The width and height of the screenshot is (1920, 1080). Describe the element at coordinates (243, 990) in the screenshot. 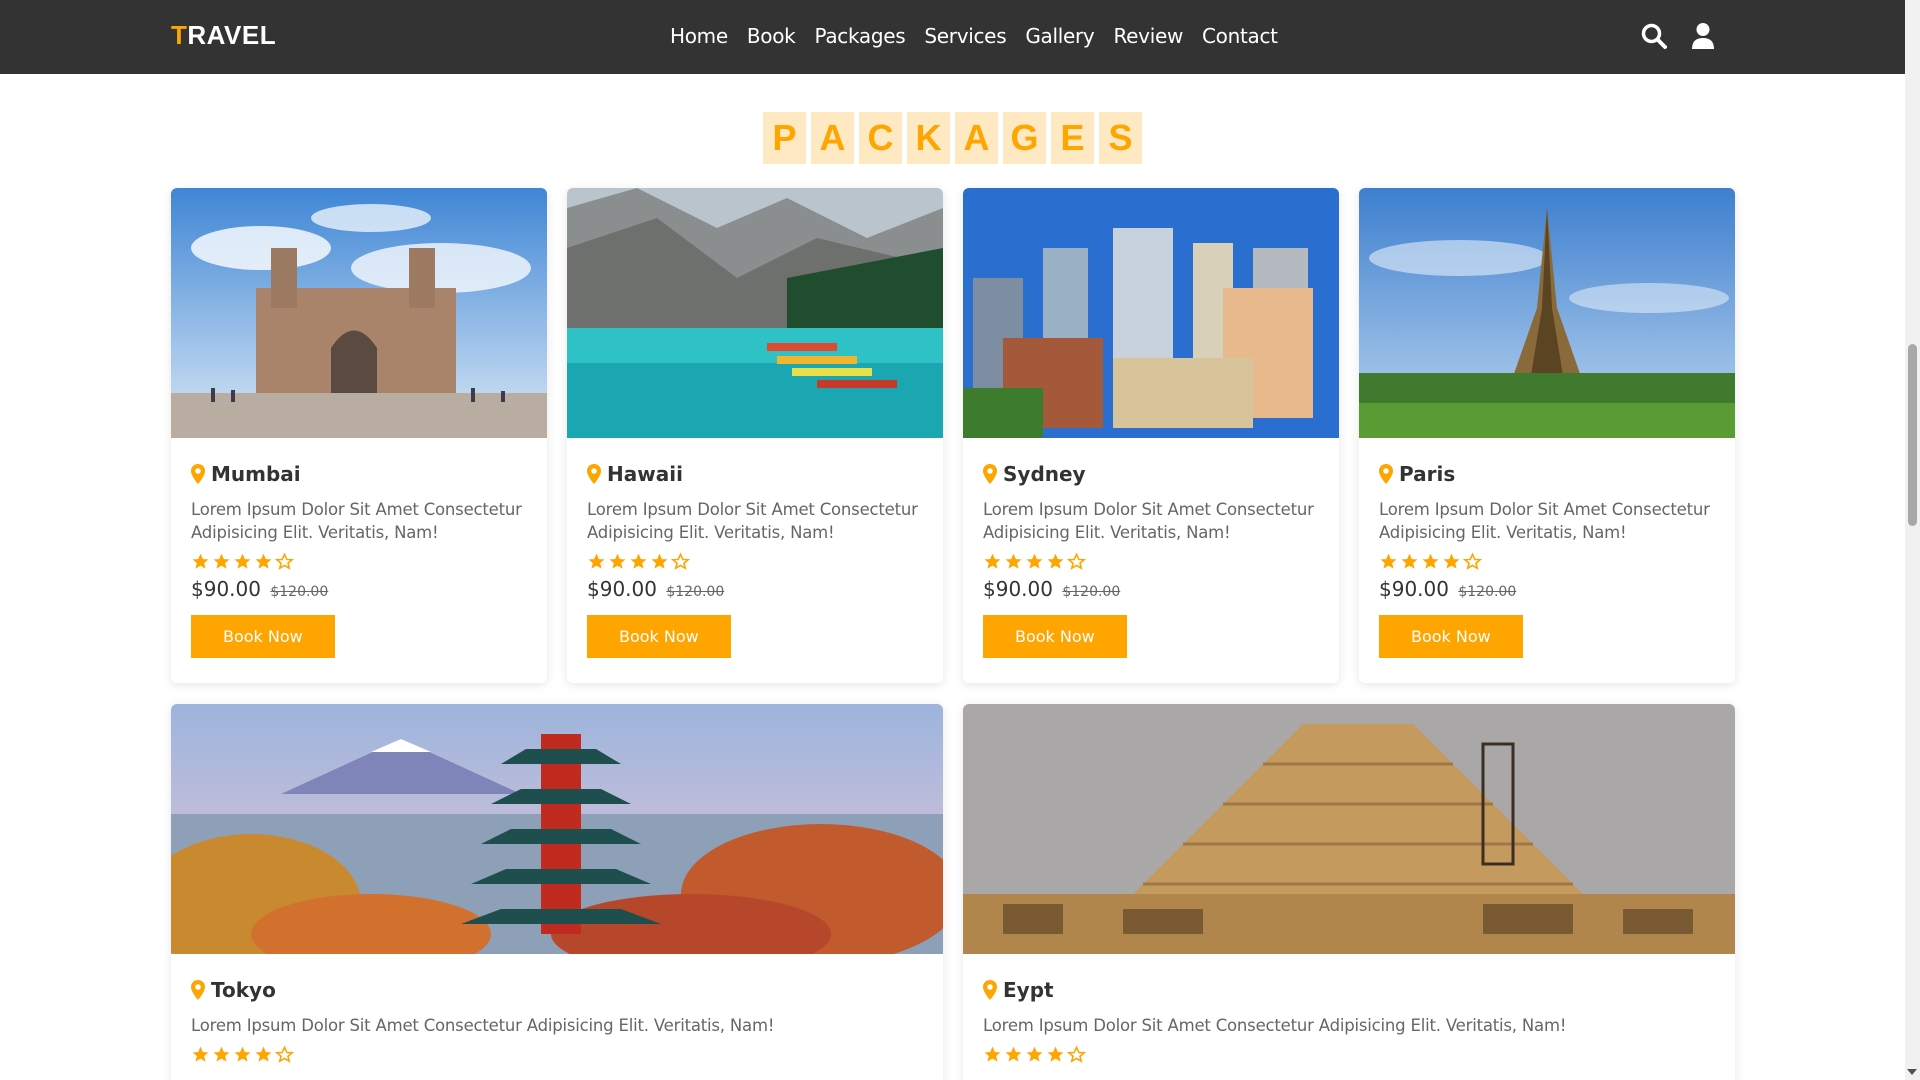

I see `package-title: Tokyo` at that location.